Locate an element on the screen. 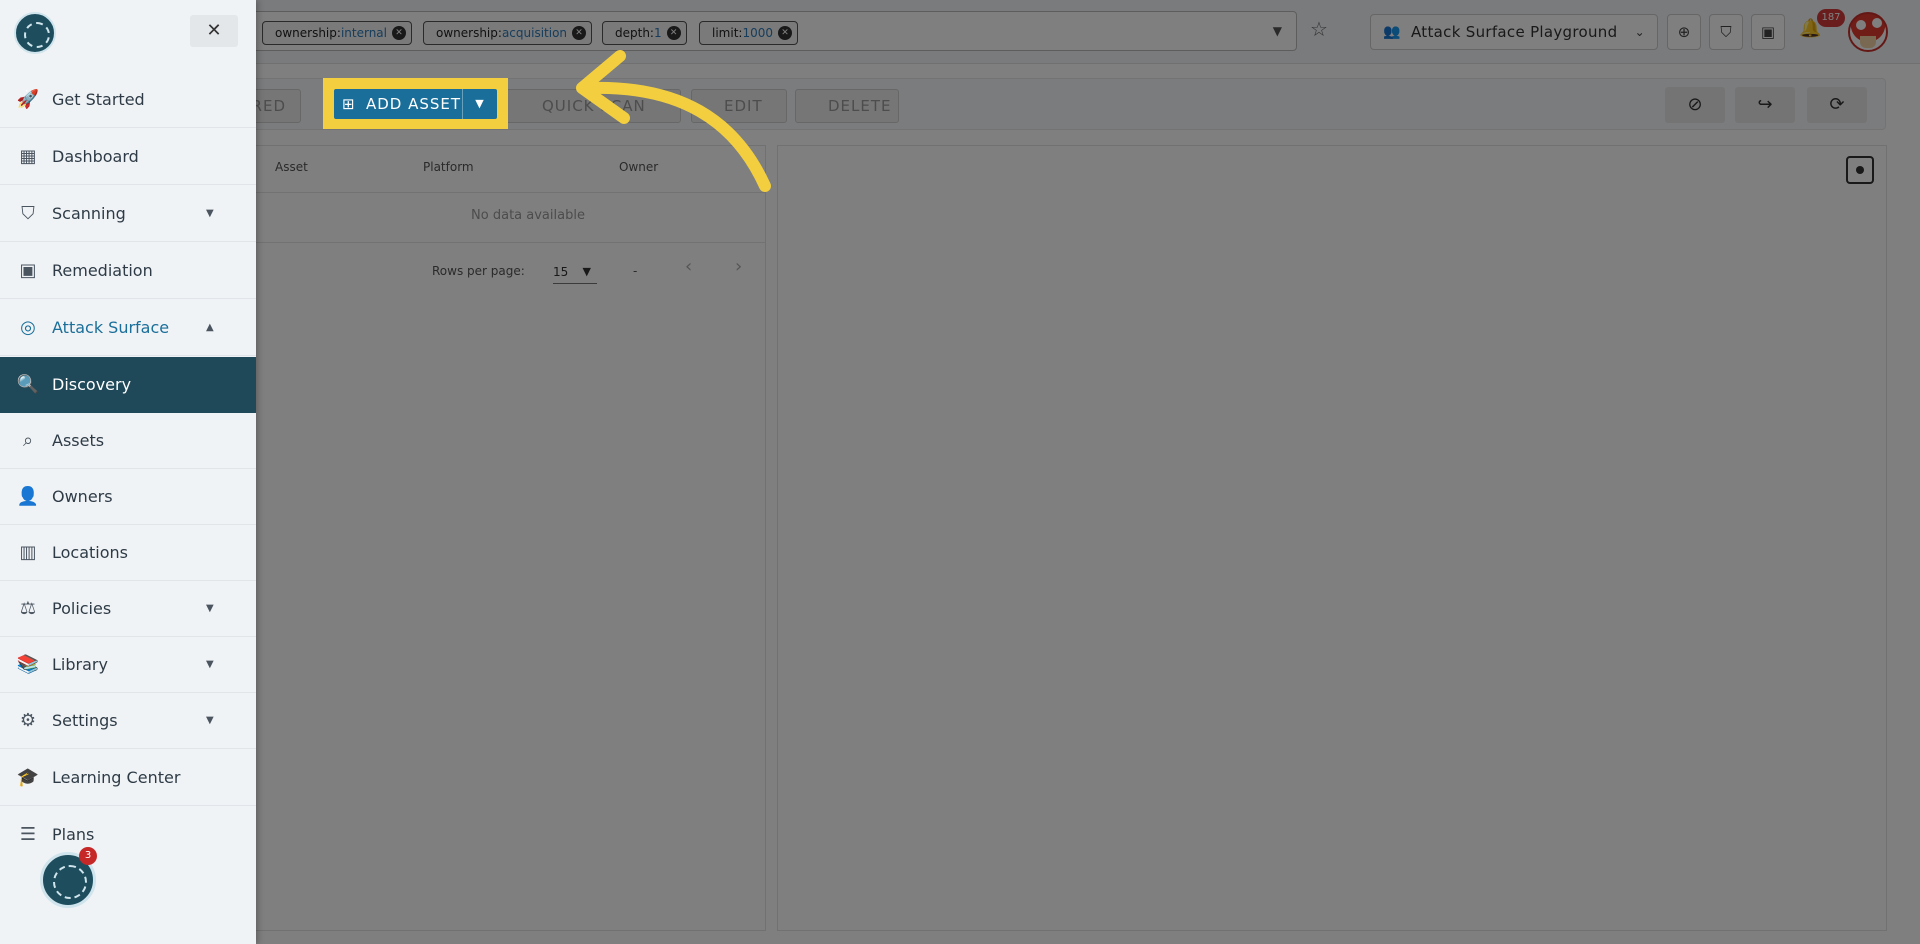  sidebar-item-library: 📚 Library ▼ is located at coordinates (128, 665).